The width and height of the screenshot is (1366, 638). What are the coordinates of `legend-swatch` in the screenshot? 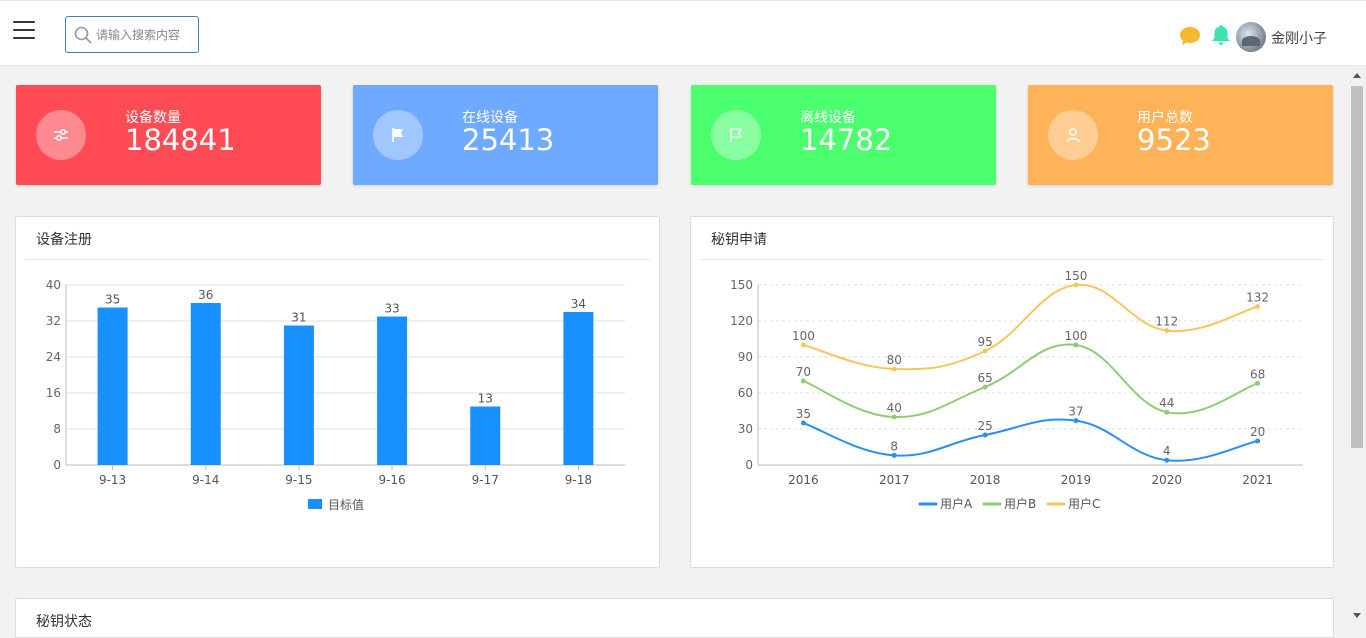 It's located at (315, 504).